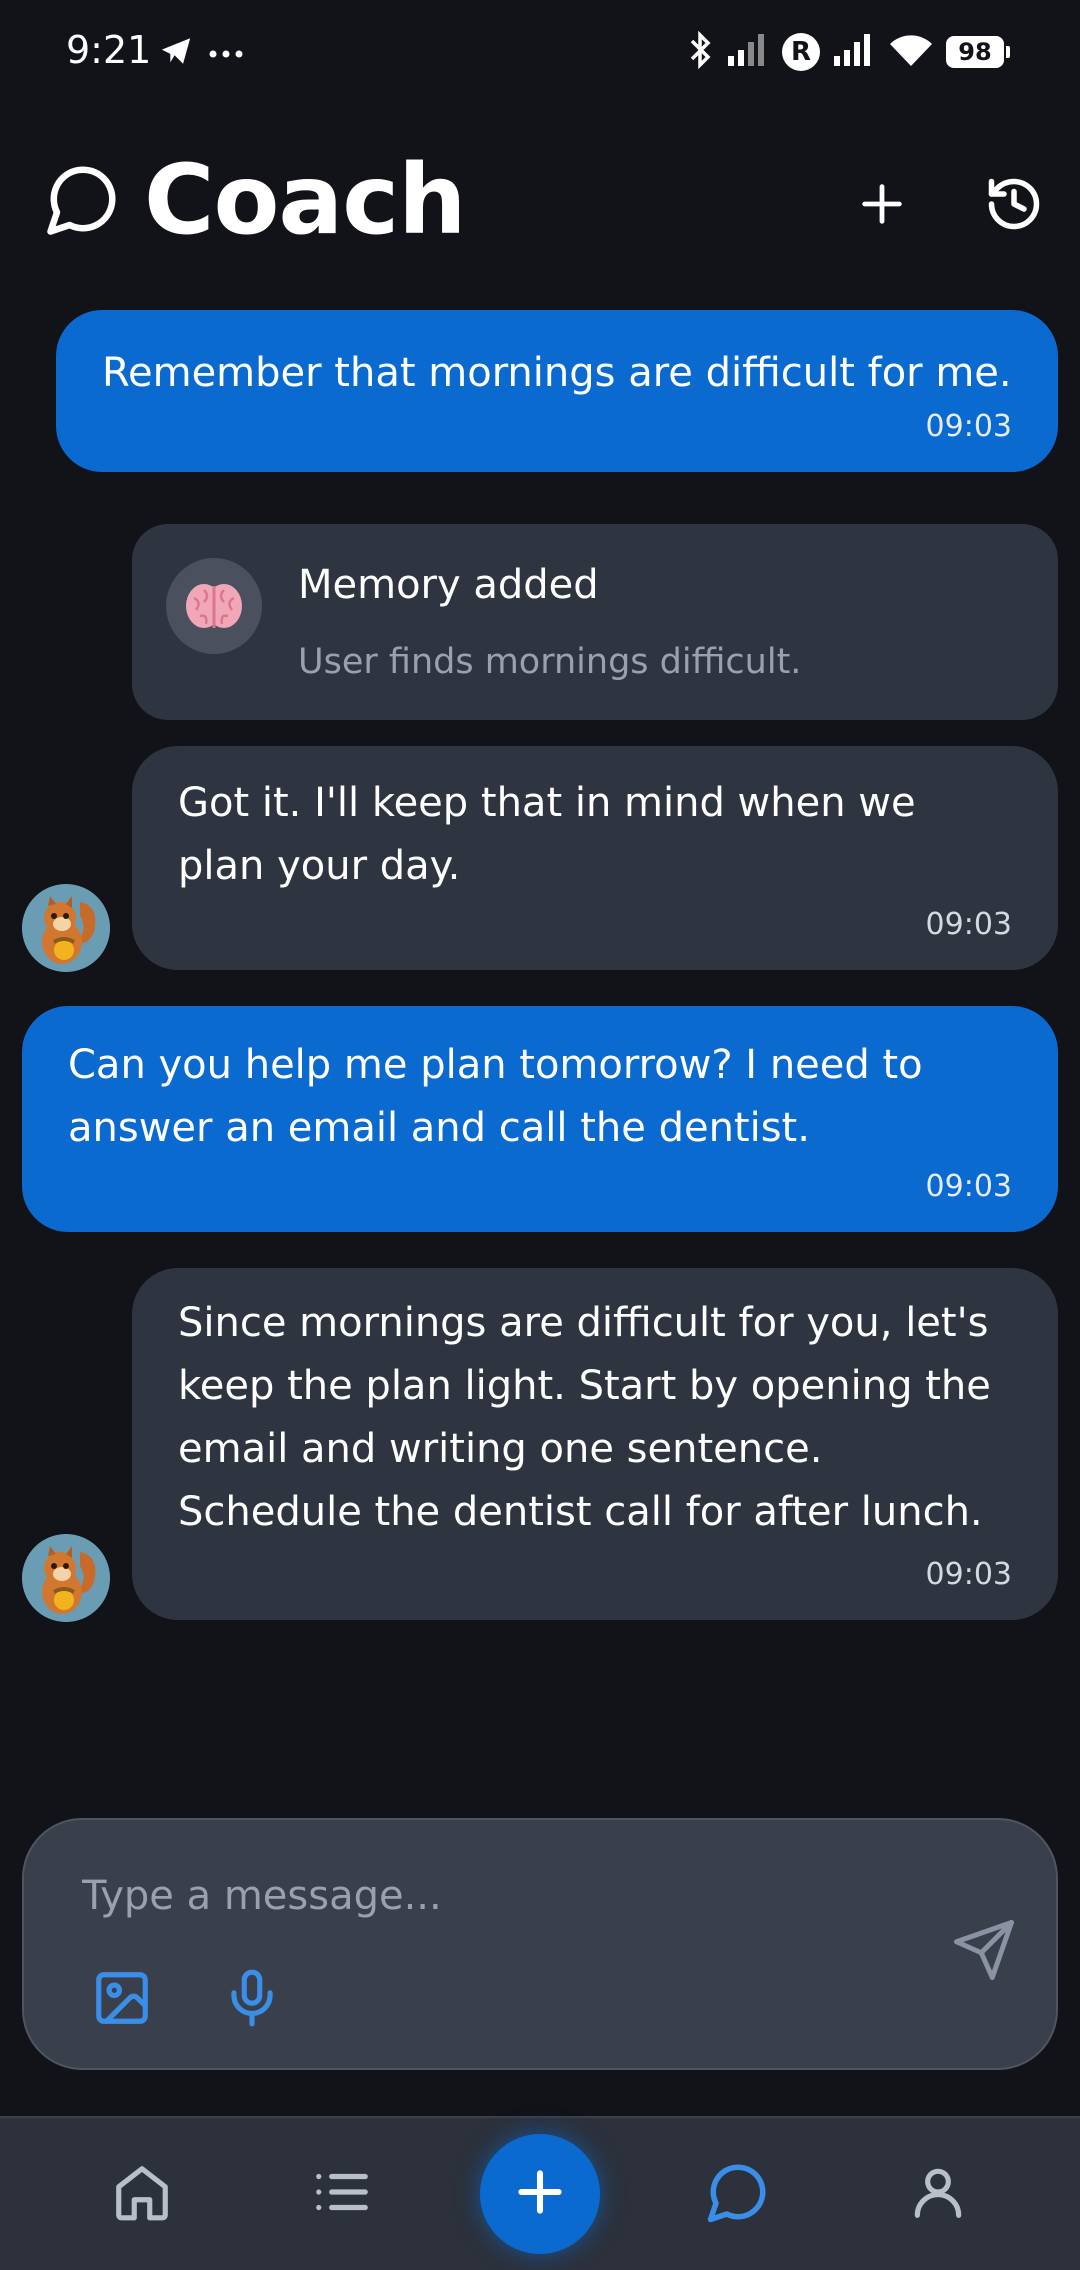 This screenshot has height=2270, width=1080. I want to click on nav-home, so click(142, 2194).